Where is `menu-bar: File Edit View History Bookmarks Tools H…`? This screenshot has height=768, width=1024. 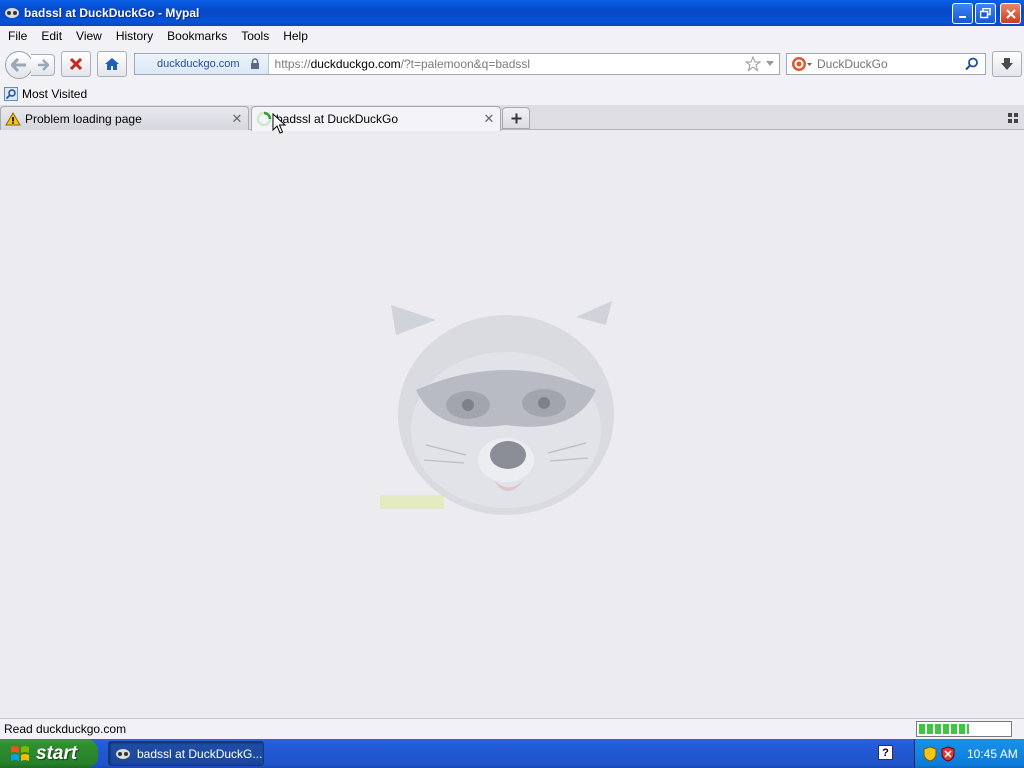
menu-bar: File Edit View History Bookmarks Tools H… is located at coordinates (512, 36).